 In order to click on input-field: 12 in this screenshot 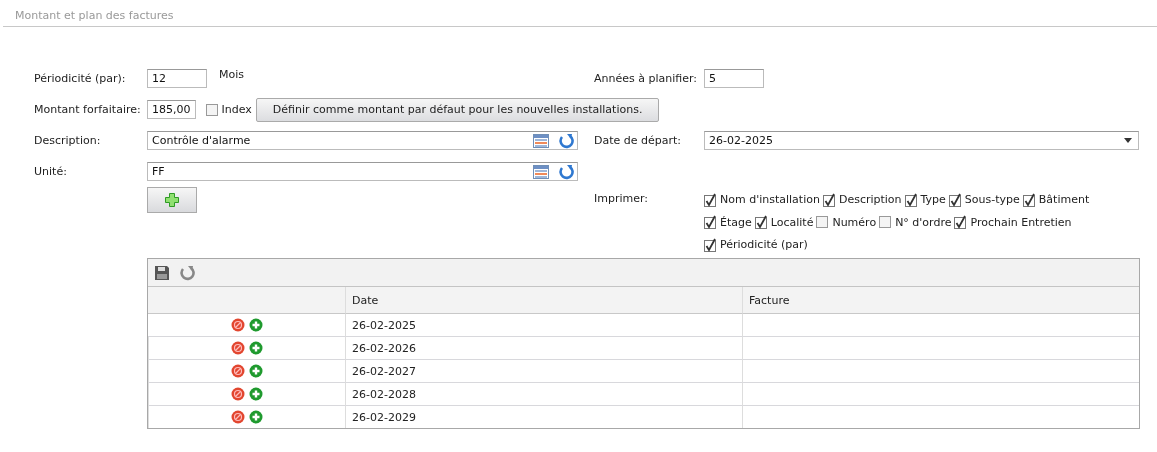, I will do `click(177, 78)`.